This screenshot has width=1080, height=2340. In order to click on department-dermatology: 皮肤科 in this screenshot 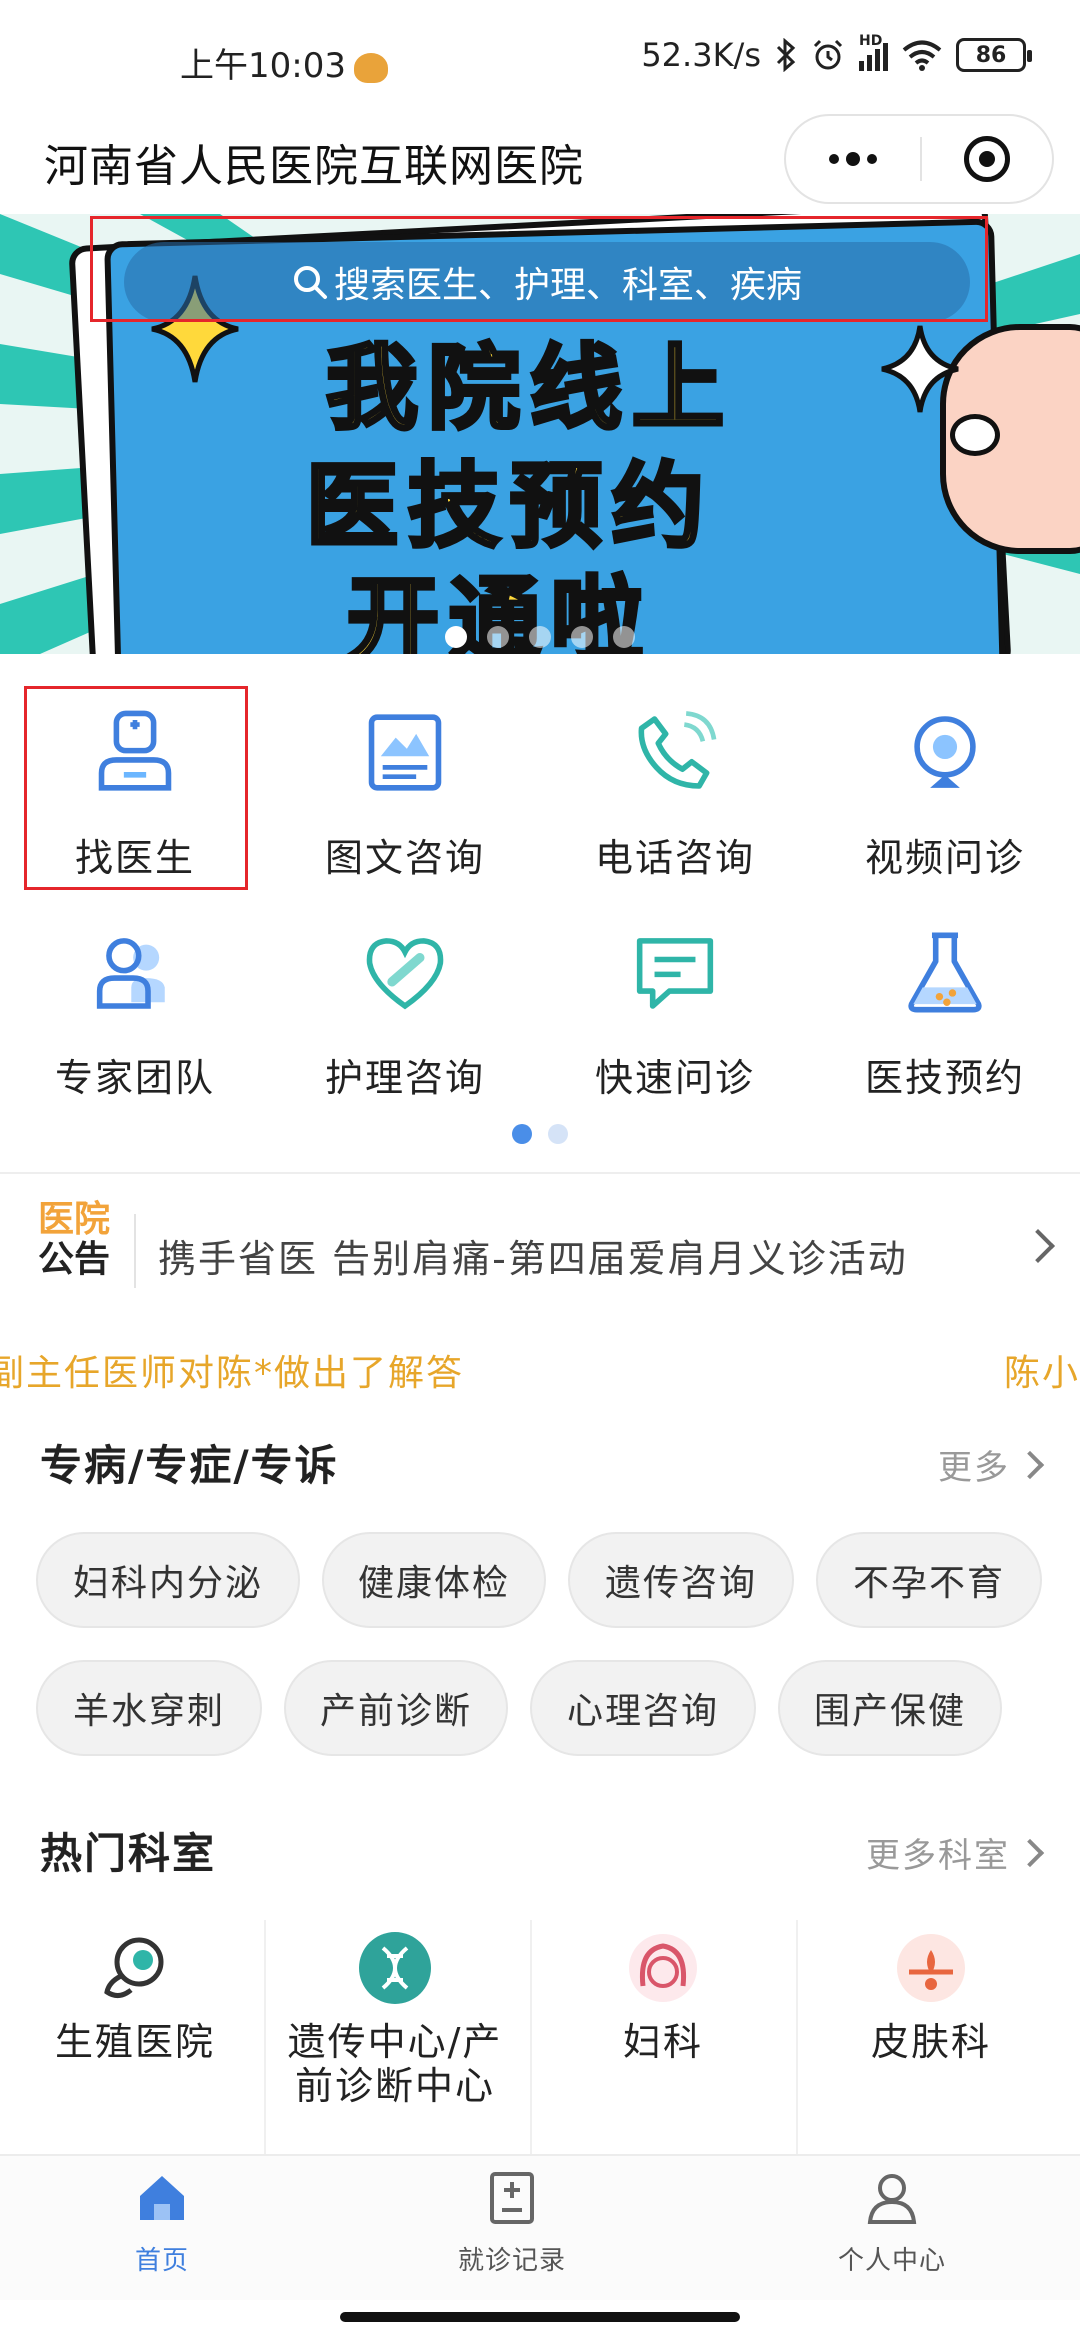, I will do `click(931, 2020)`.